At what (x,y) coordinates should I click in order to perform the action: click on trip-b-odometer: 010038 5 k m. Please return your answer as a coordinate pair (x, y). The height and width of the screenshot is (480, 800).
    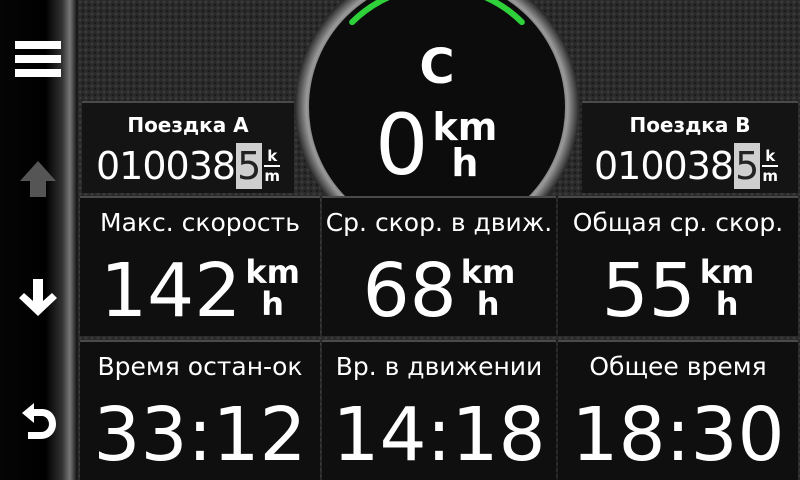
    Looking at the image, I should click on (686, 166).